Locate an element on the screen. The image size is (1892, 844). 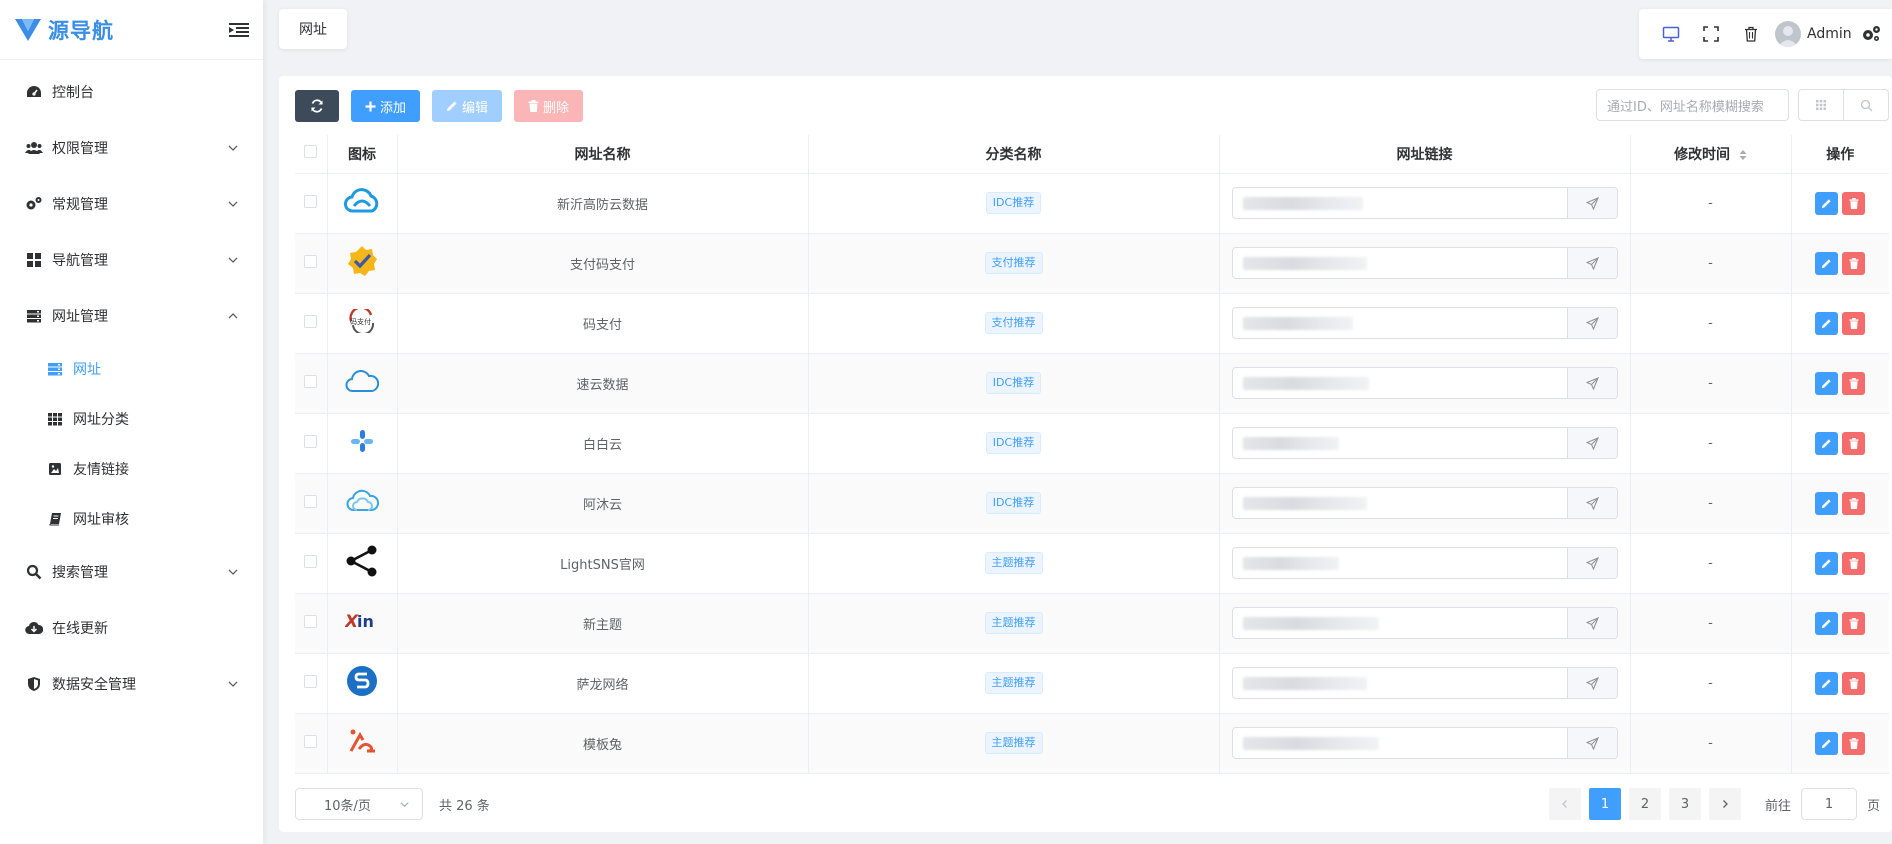
settings-button is located at coordinates (1871, 34).